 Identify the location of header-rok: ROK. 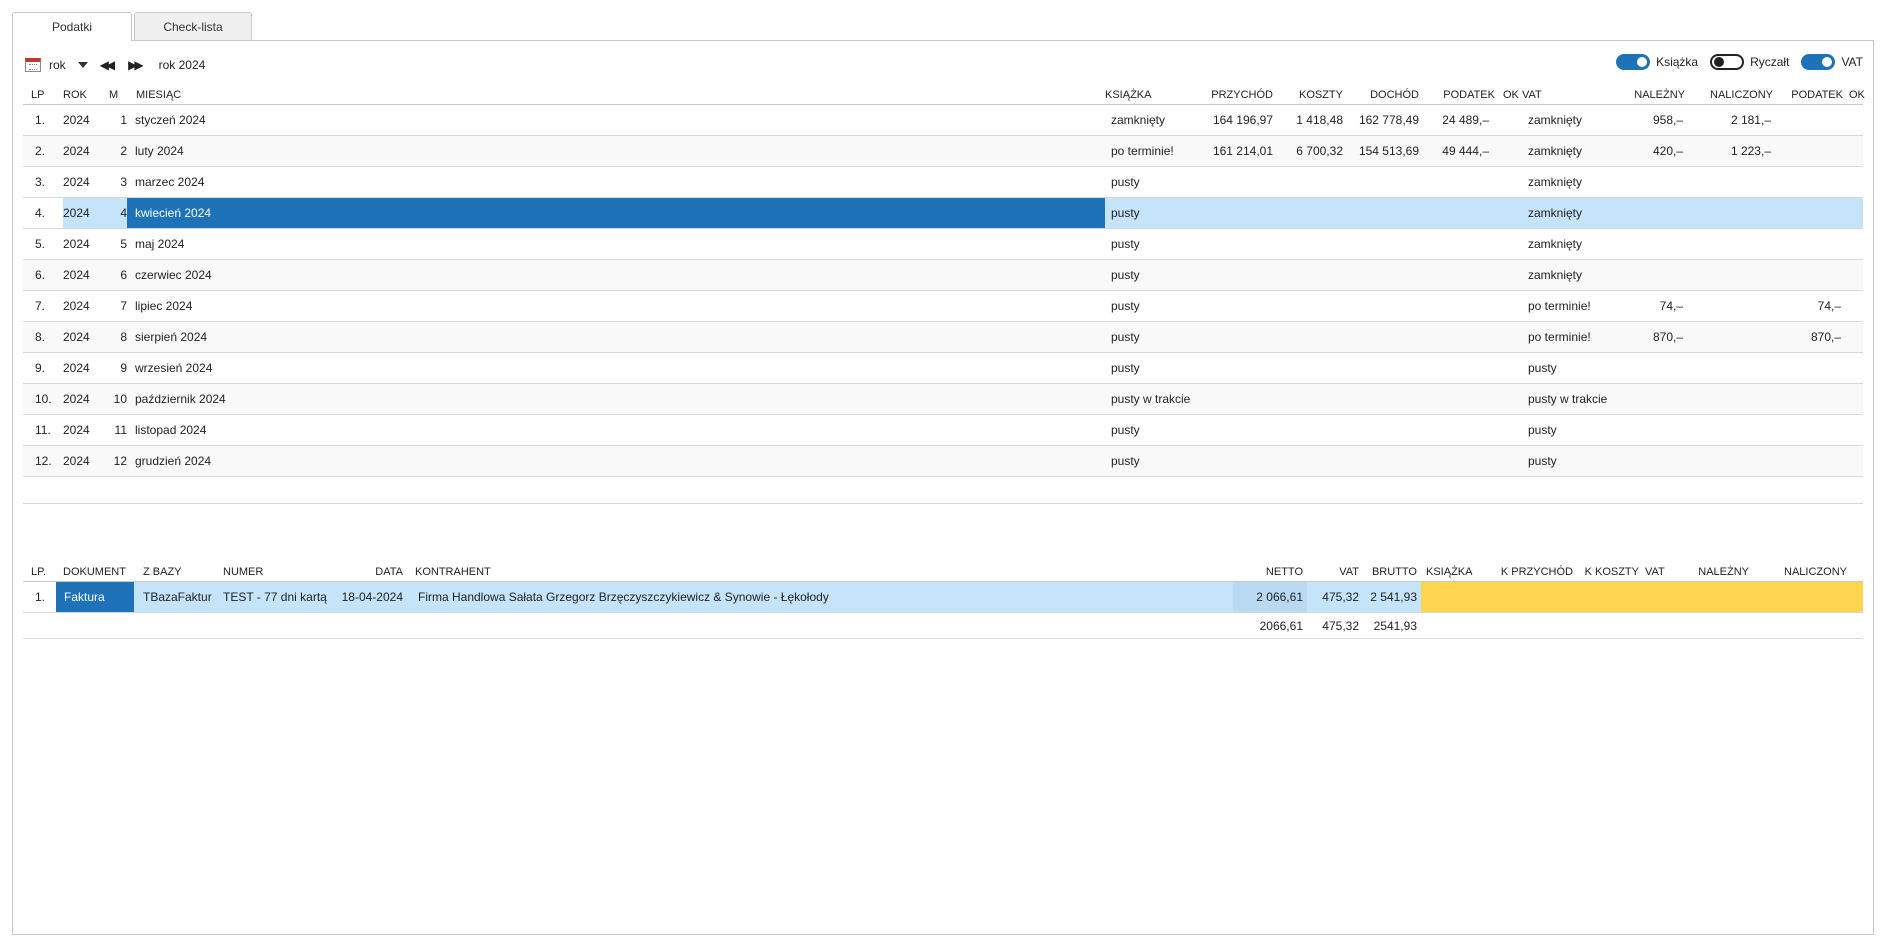
(83, 94).